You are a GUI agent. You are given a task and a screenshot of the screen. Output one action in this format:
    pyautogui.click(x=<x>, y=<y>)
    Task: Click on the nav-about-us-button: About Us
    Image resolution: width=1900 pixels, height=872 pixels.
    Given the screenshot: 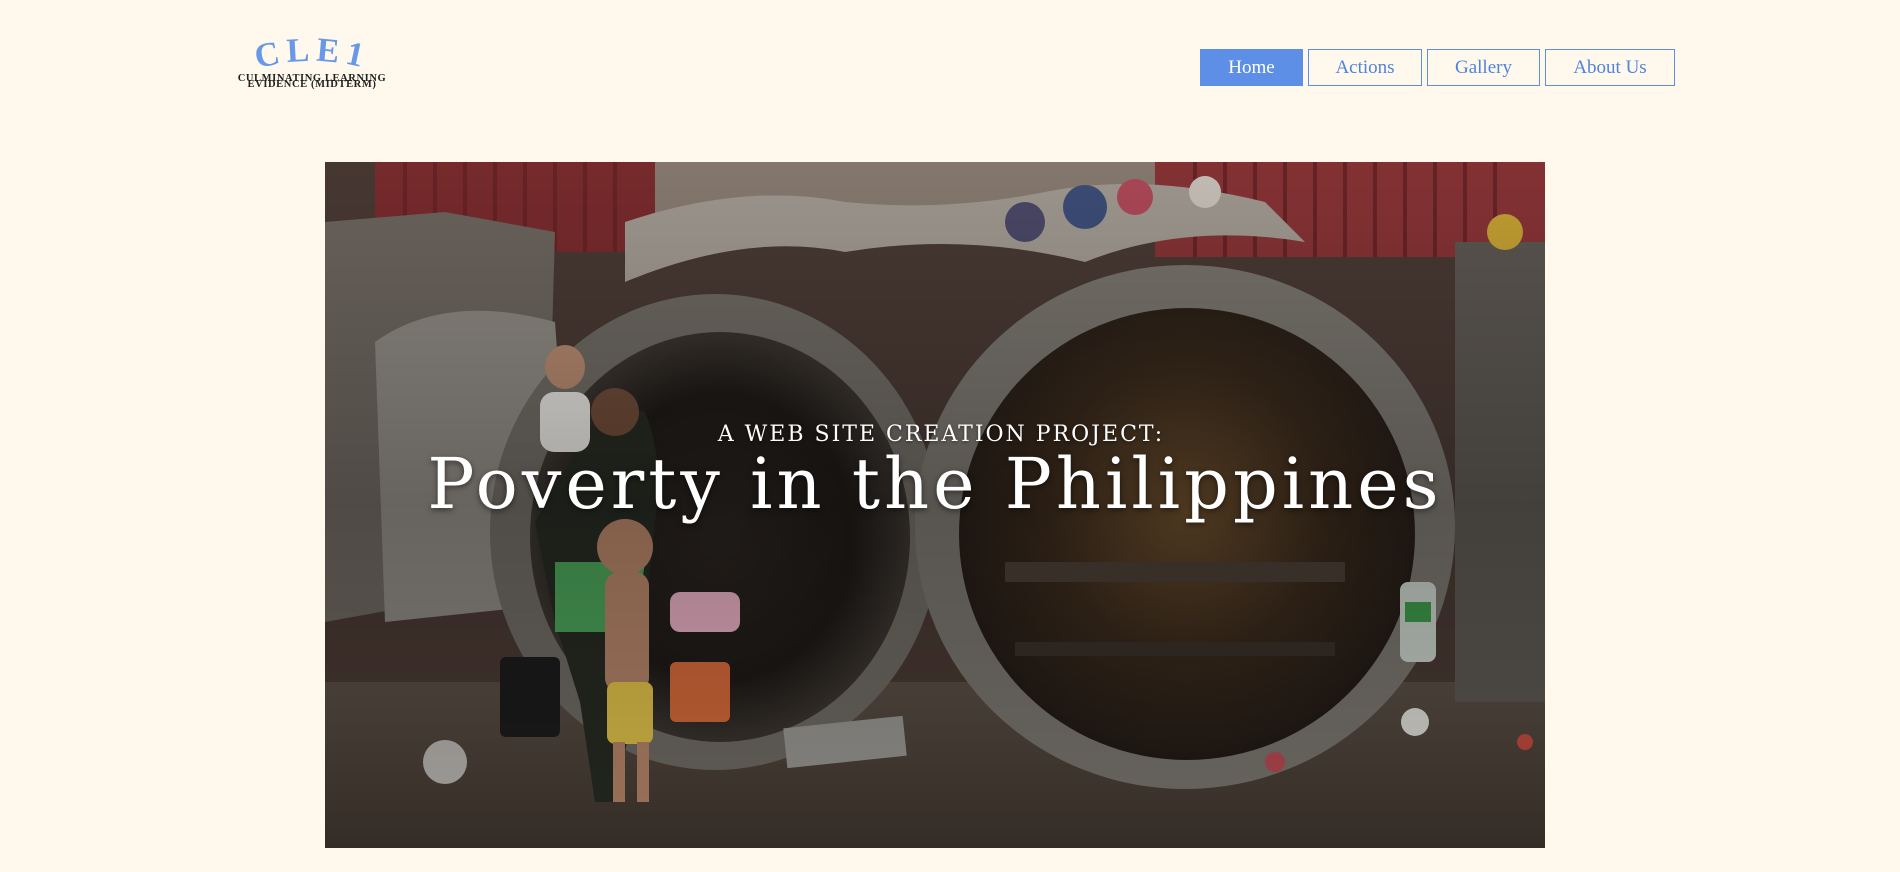 What is the action you would take?
    pyautogui.click(x=1610, y=67)
    